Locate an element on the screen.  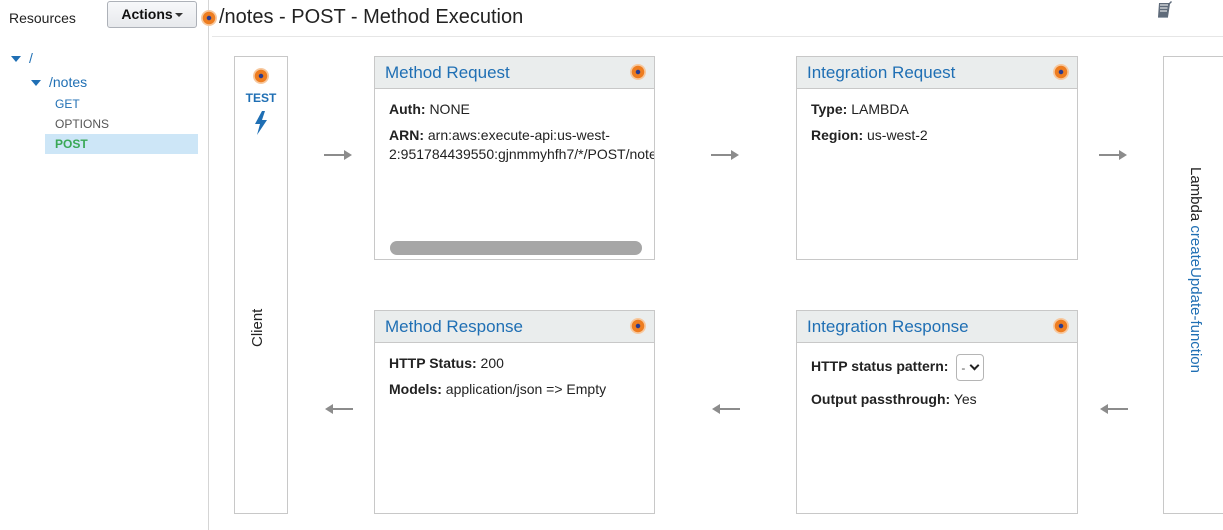
page-title: /notes - POST - Method Execution is located at coordinates (371, 17).